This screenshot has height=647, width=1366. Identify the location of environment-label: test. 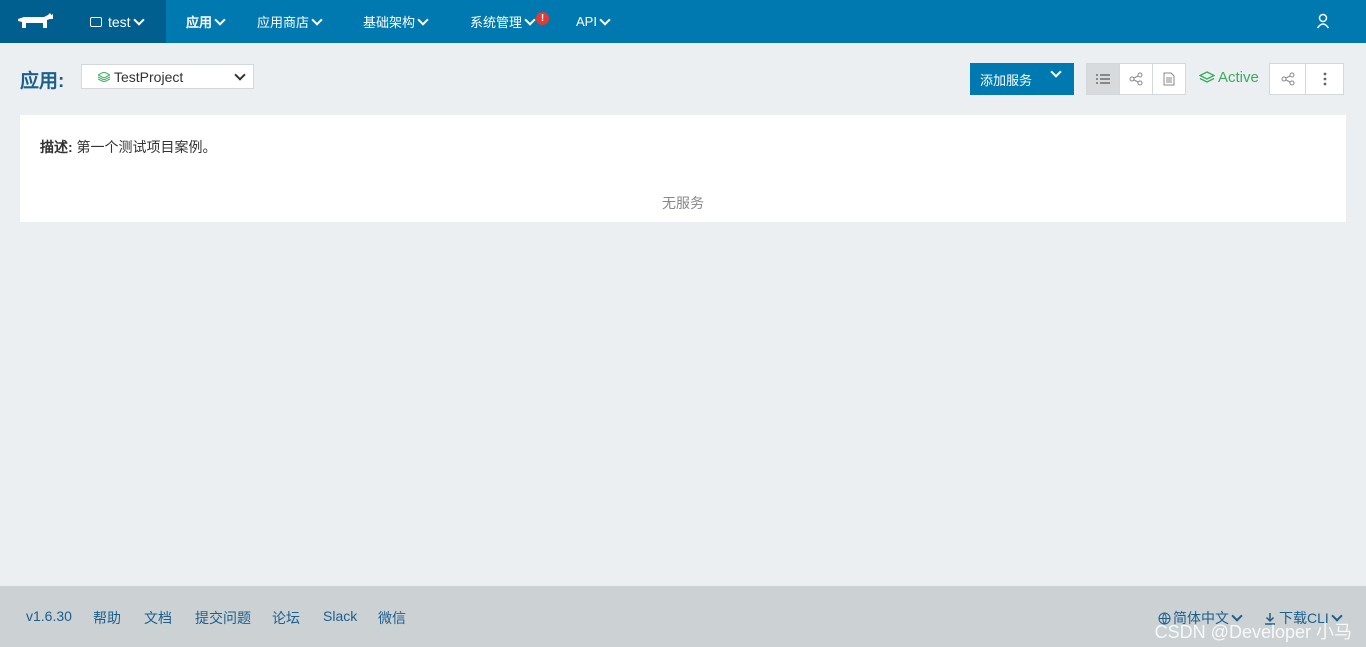
(119, 21).